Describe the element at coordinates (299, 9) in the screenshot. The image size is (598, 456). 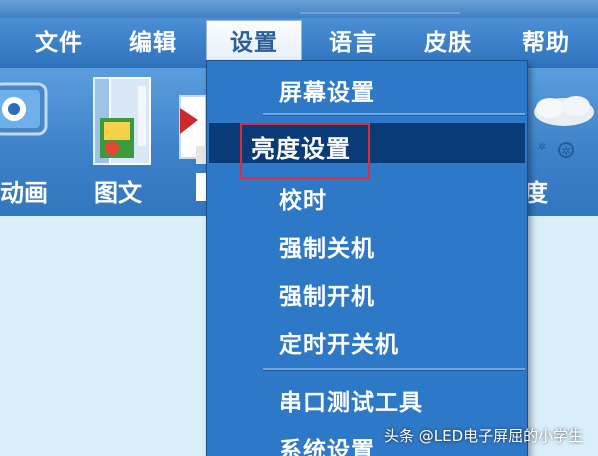
I see `title-strip` at that location.